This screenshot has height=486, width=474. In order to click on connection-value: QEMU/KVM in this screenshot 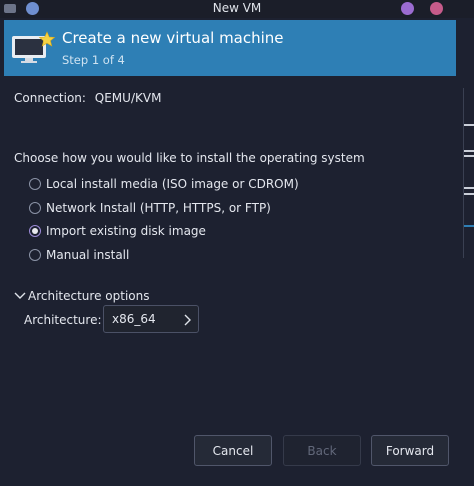, I will do `click(128, 98)`.